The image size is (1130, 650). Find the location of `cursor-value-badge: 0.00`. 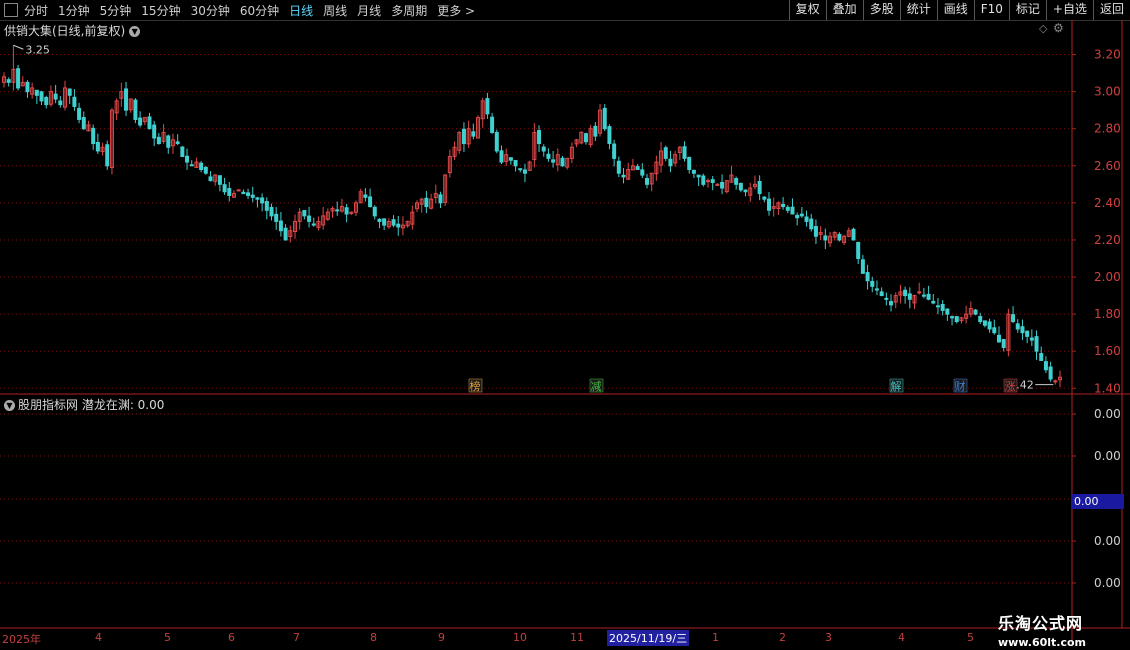

cursor-value-badge: 0.00 is located at coordinates (1098, 501).